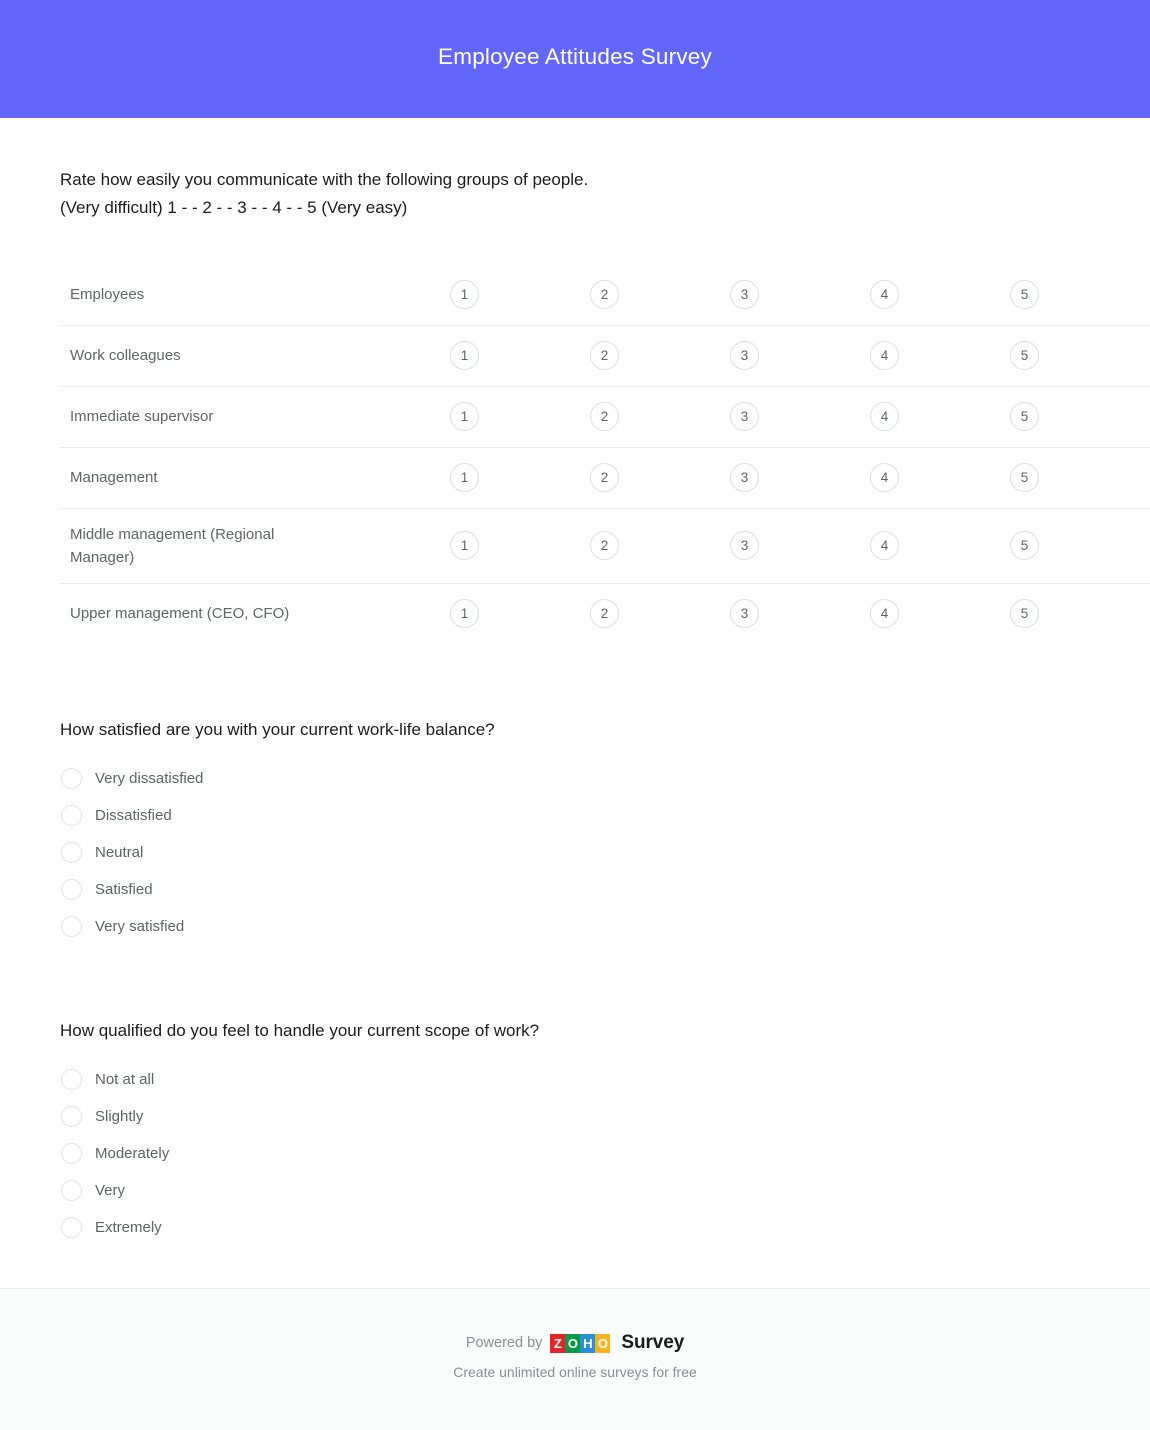  Describe the element at coordinates (575, 815) in the screenshot. I see `list-item: Dissatisfied` at that location.